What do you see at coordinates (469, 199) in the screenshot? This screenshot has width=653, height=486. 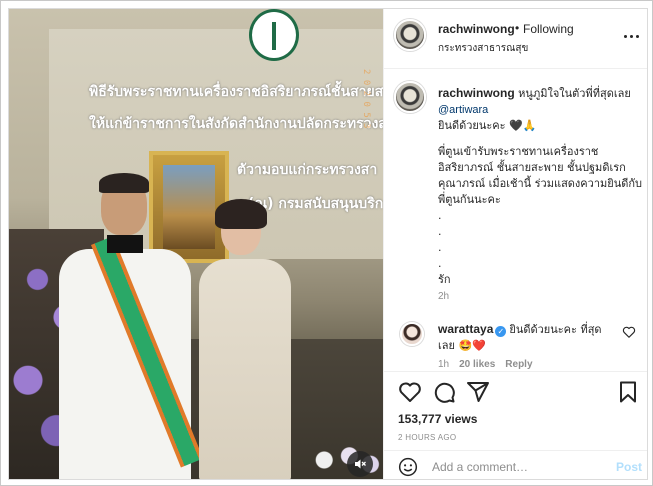 I see `caption-body-line: พี่ตูนกันนะคะ` at bounding box center [469, 199].